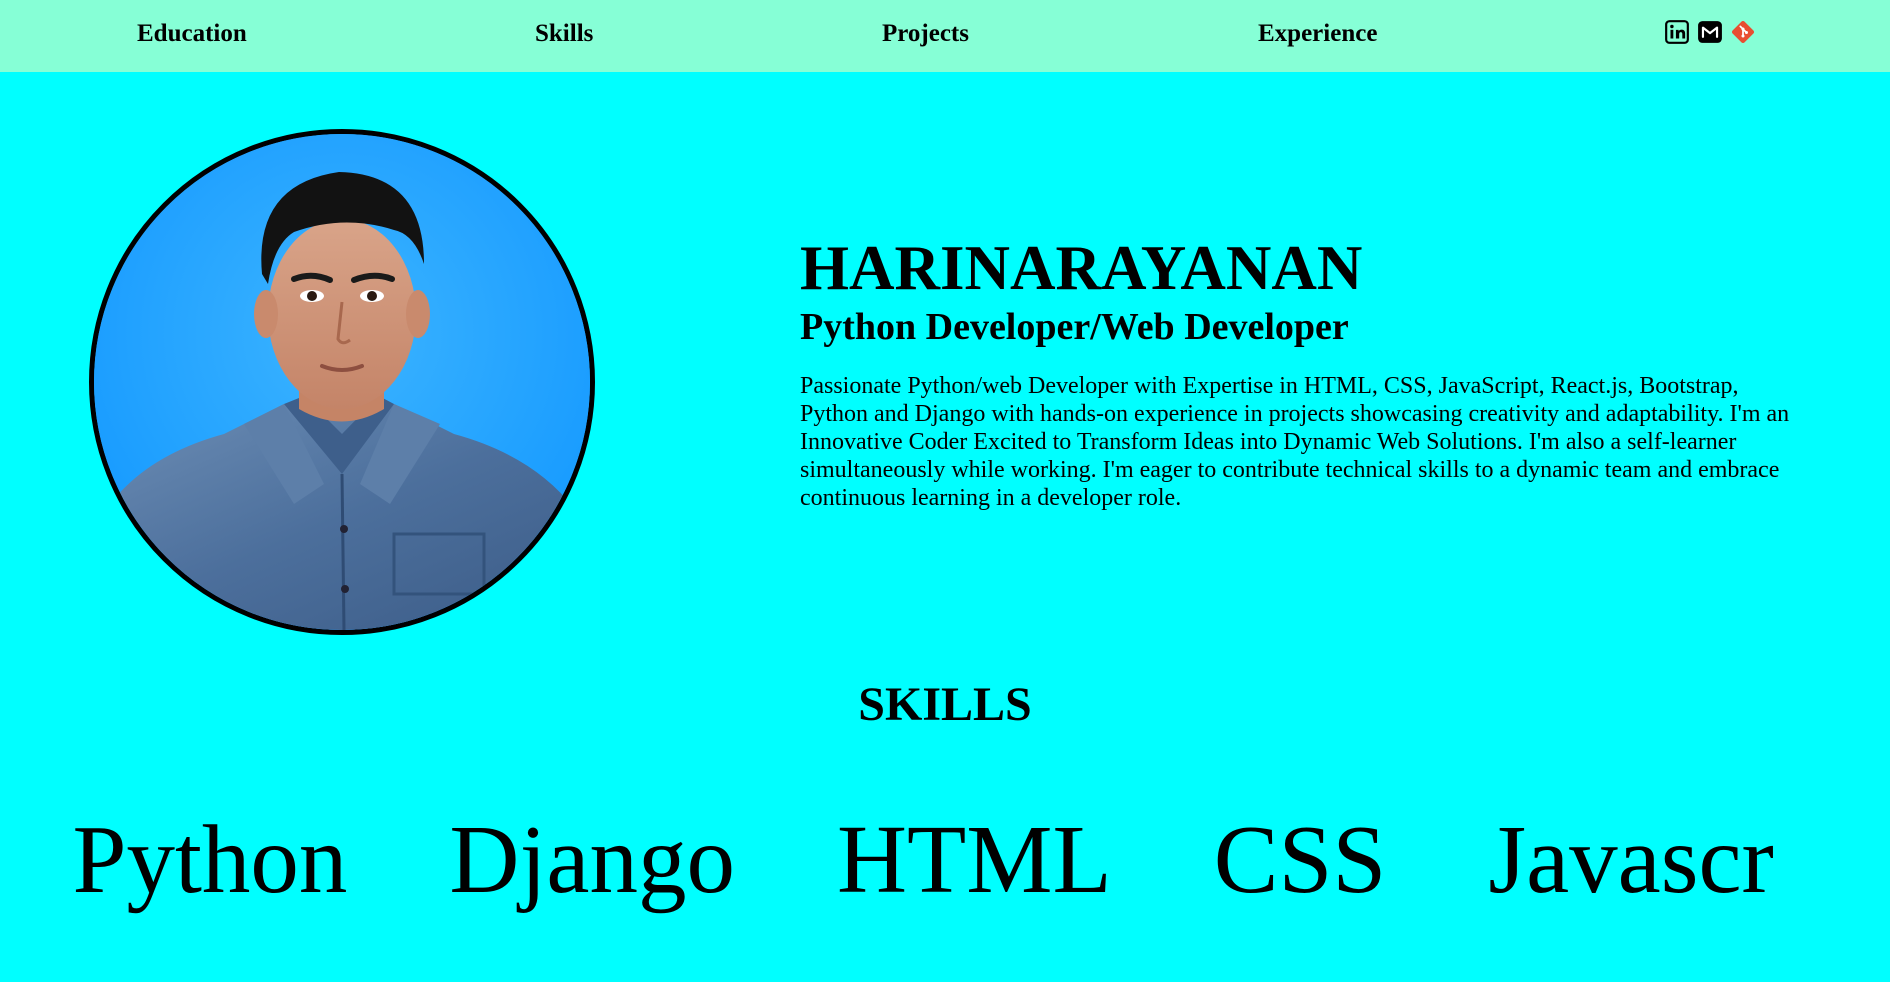  Describe the element at coordinates (1743, 32) in the screenshot. I see `git-icon` at that location.